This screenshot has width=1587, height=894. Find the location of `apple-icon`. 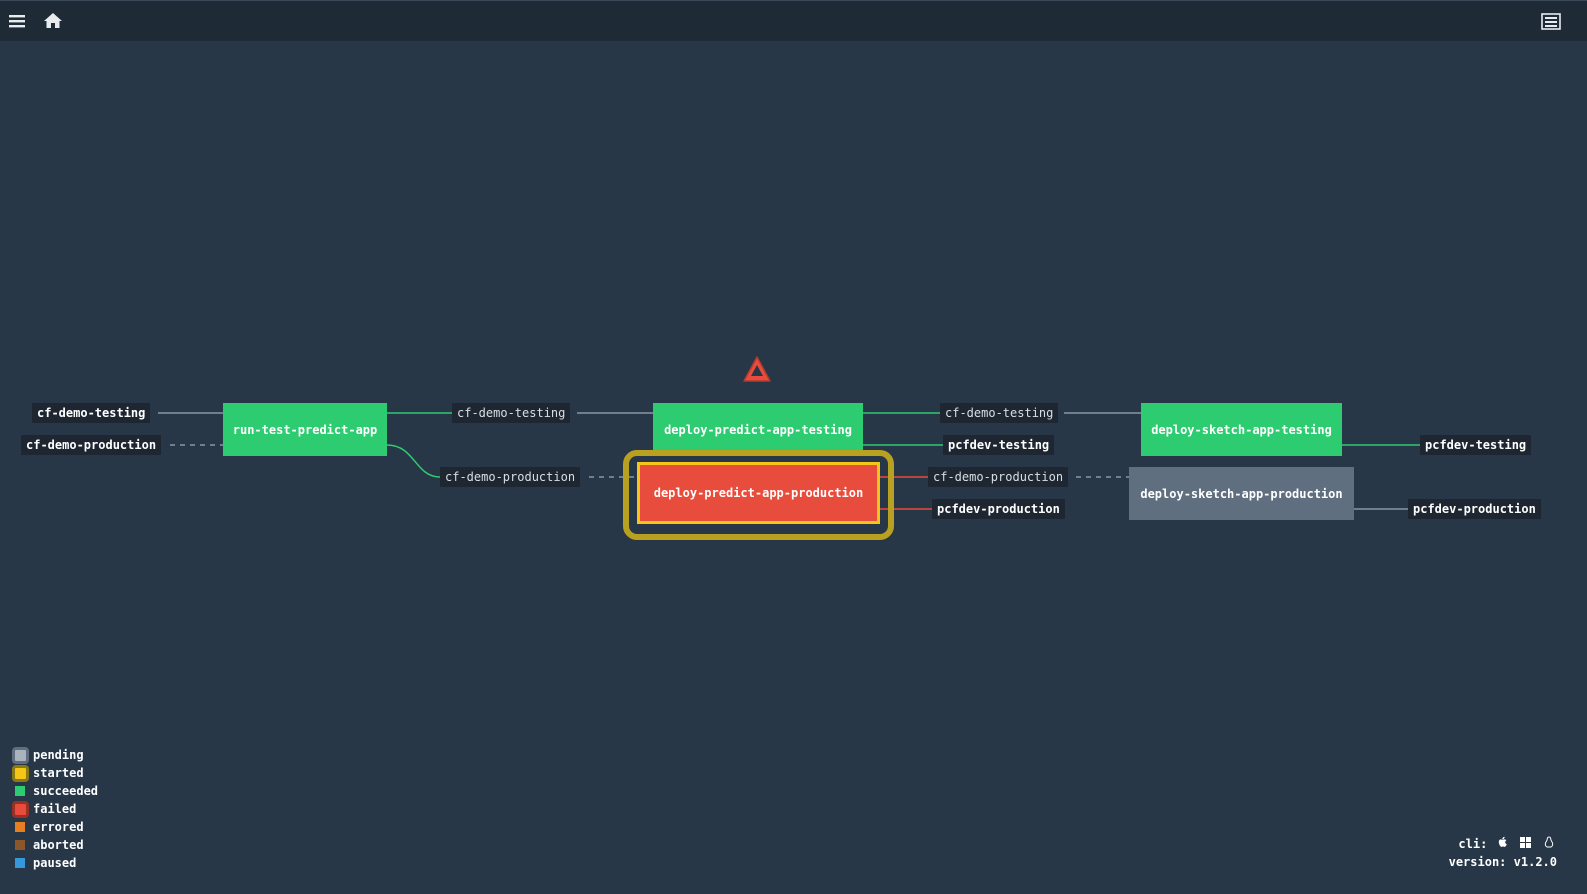

apple-icon is located at coordinates (1503, 844).